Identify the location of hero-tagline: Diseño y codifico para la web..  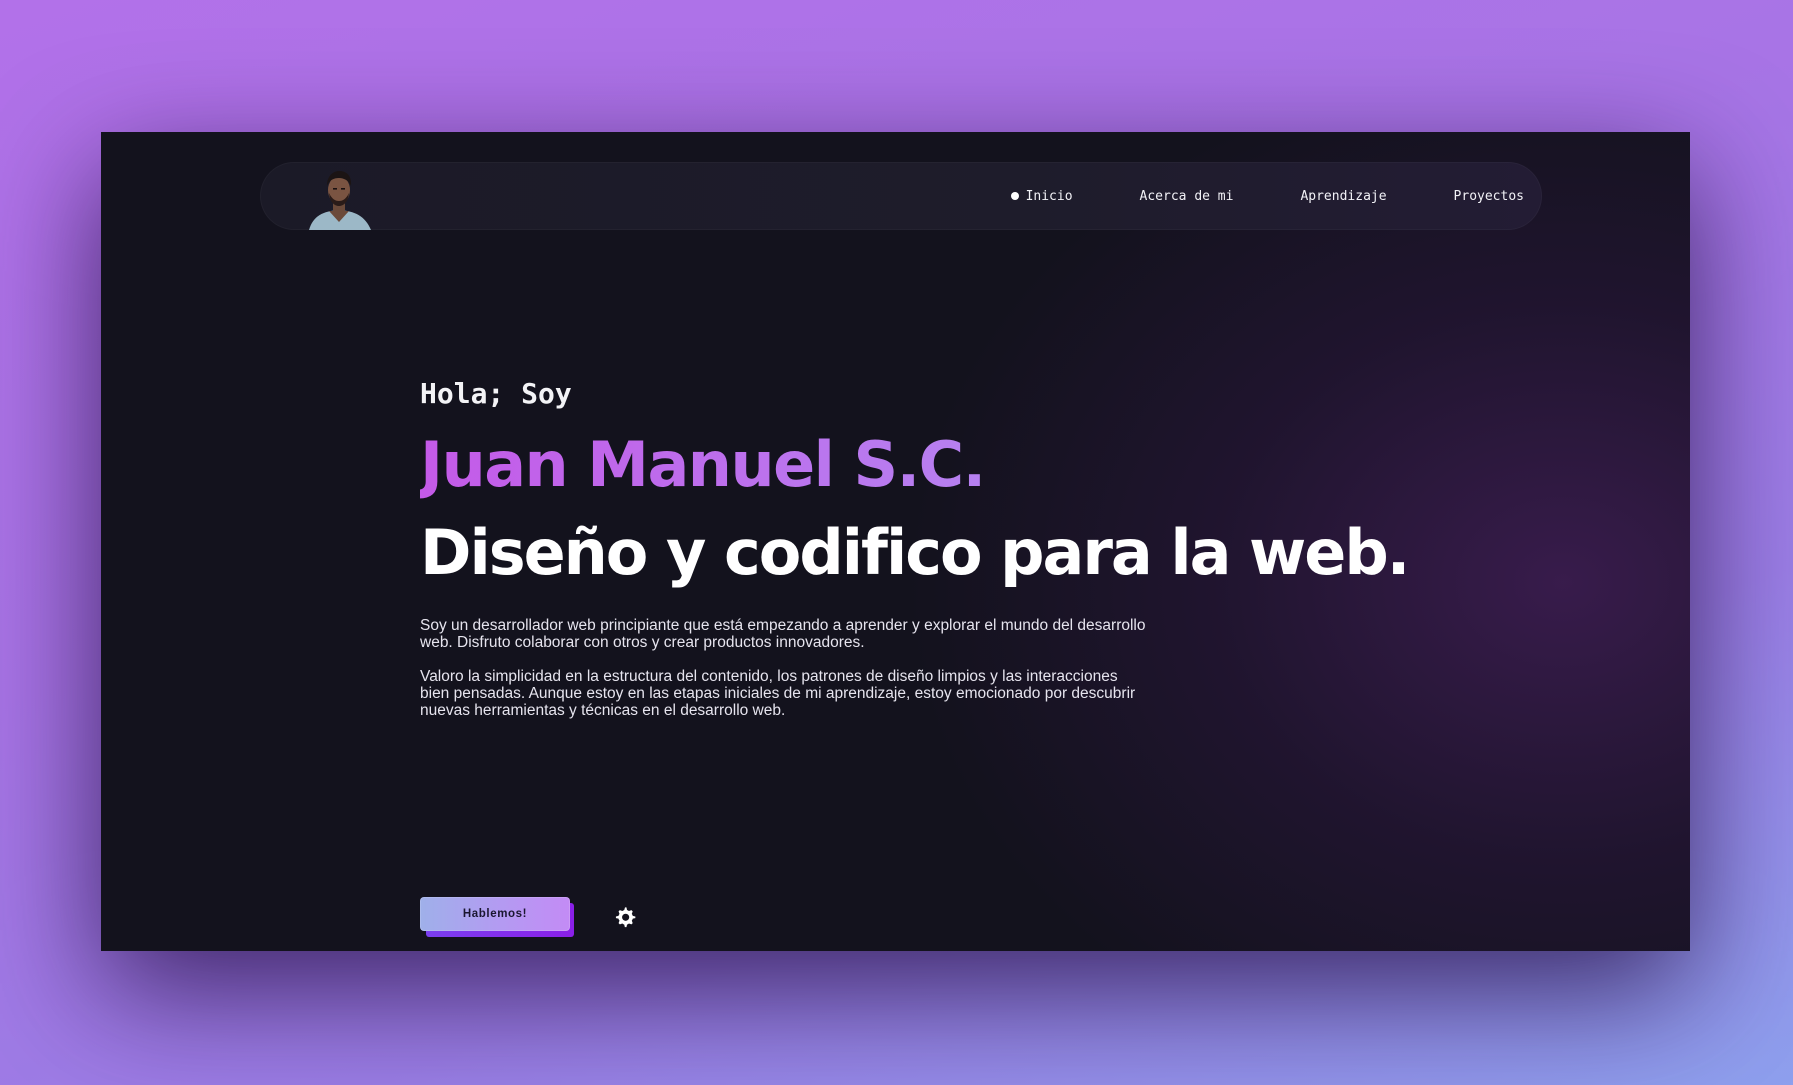
(915, 552).